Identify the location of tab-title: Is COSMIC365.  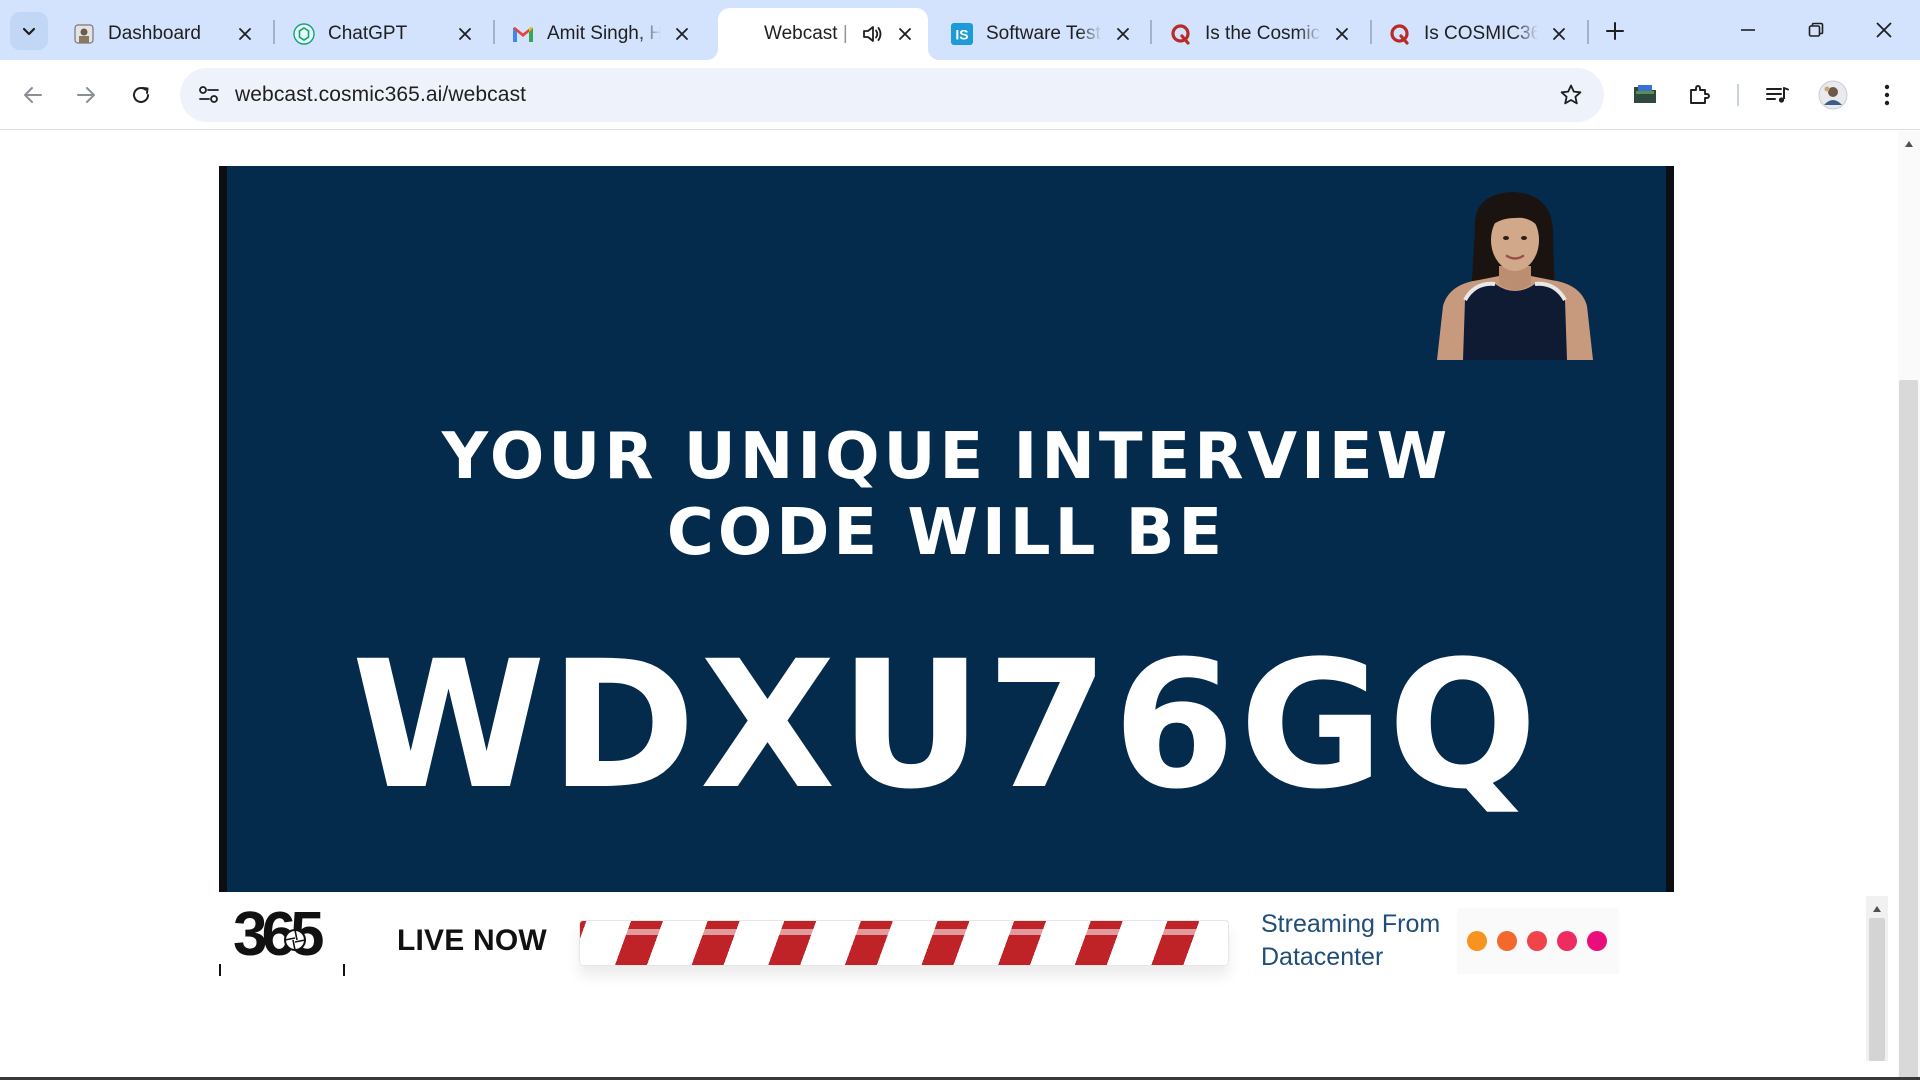
(1481, 33).